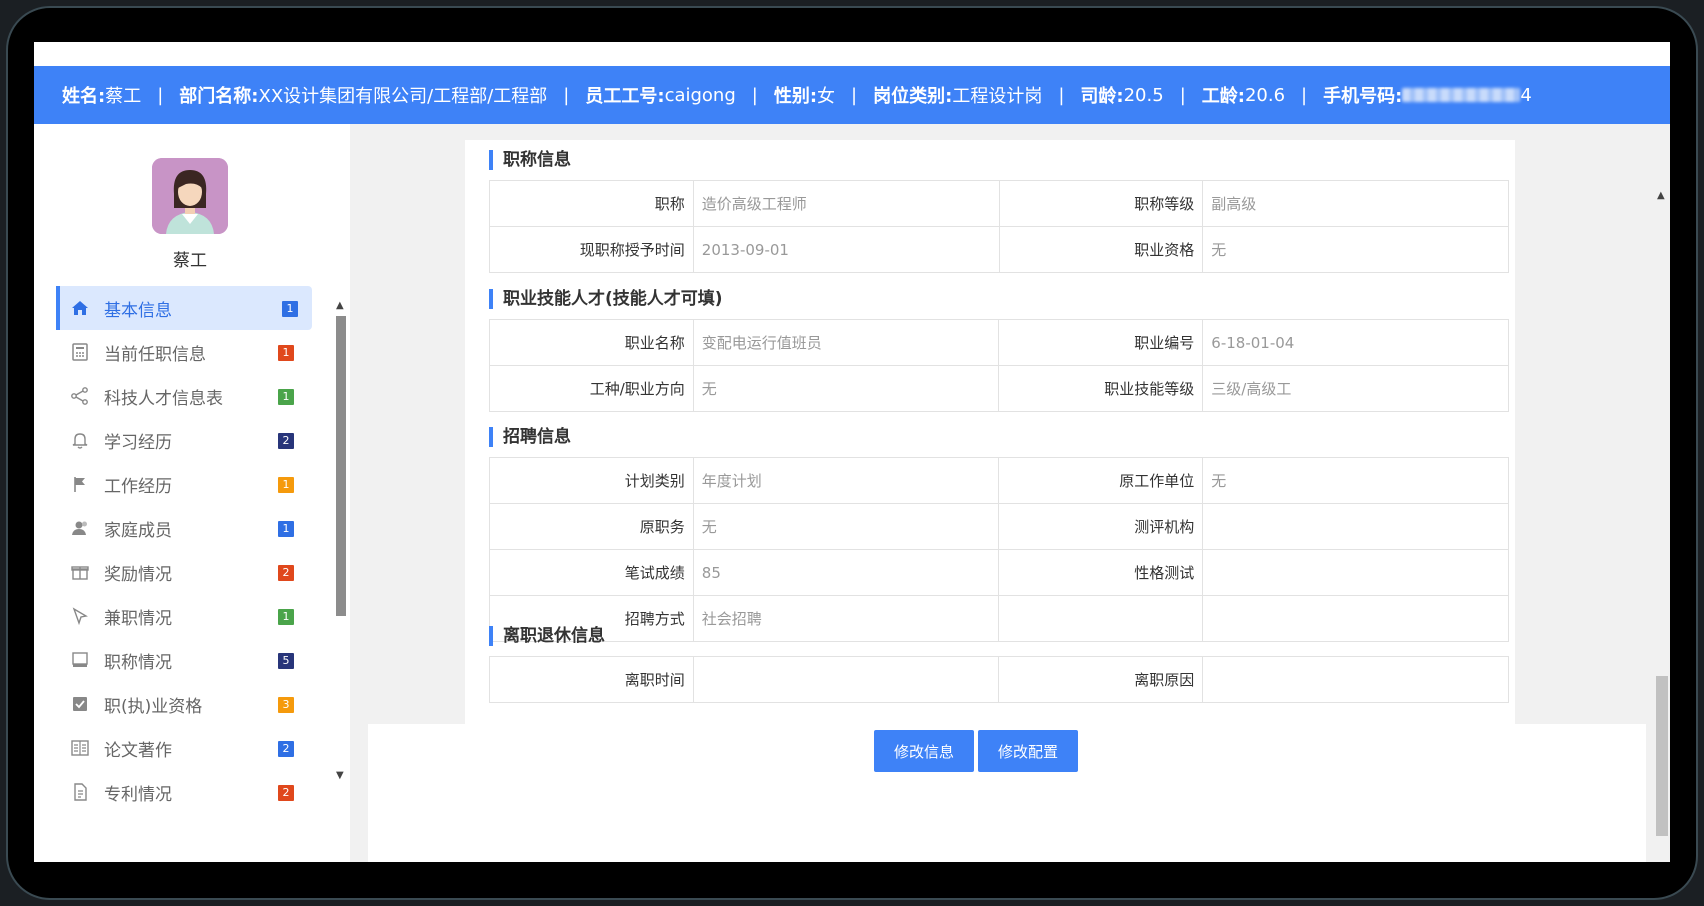 This screenshot has height=906, width=1704. What do you see at coordinates (530, 437) in the screenshot?
I see `section-title-recruitment: 招聘信息` at bounding box center [530, 437].